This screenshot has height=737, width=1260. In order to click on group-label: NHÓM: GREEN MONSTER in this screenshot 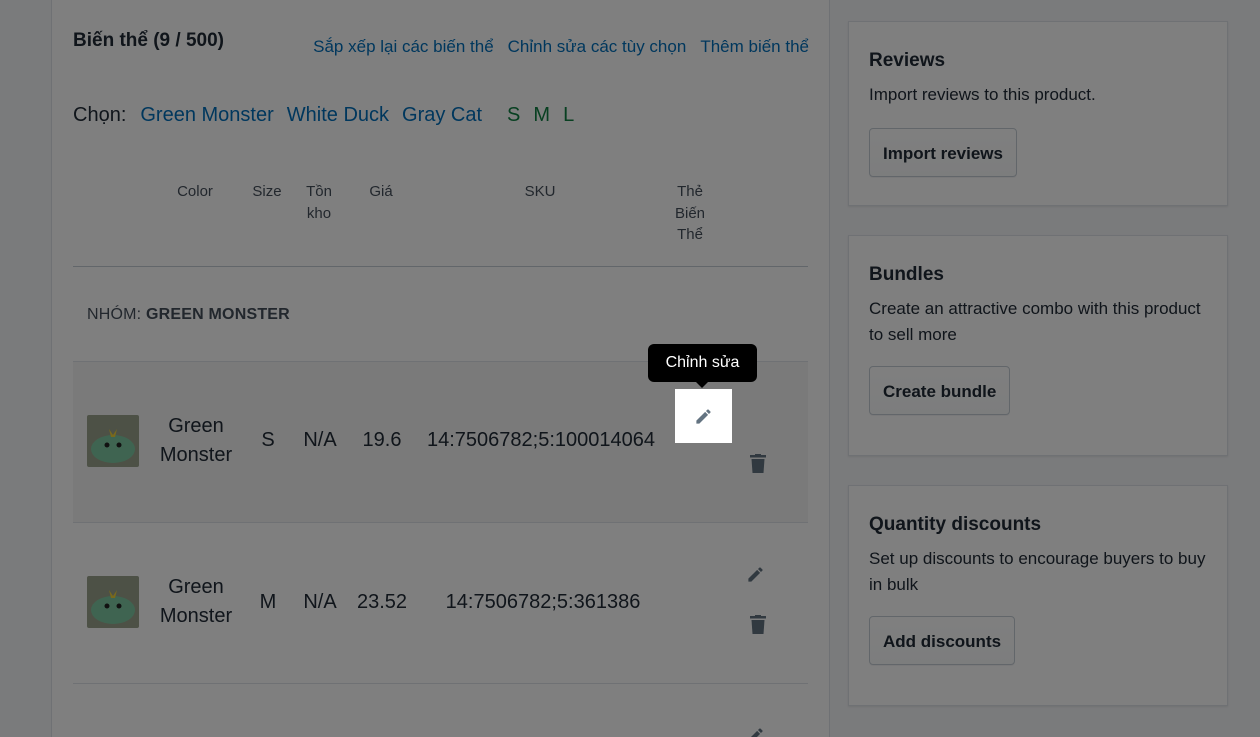, I will do `click(188, 315)`.